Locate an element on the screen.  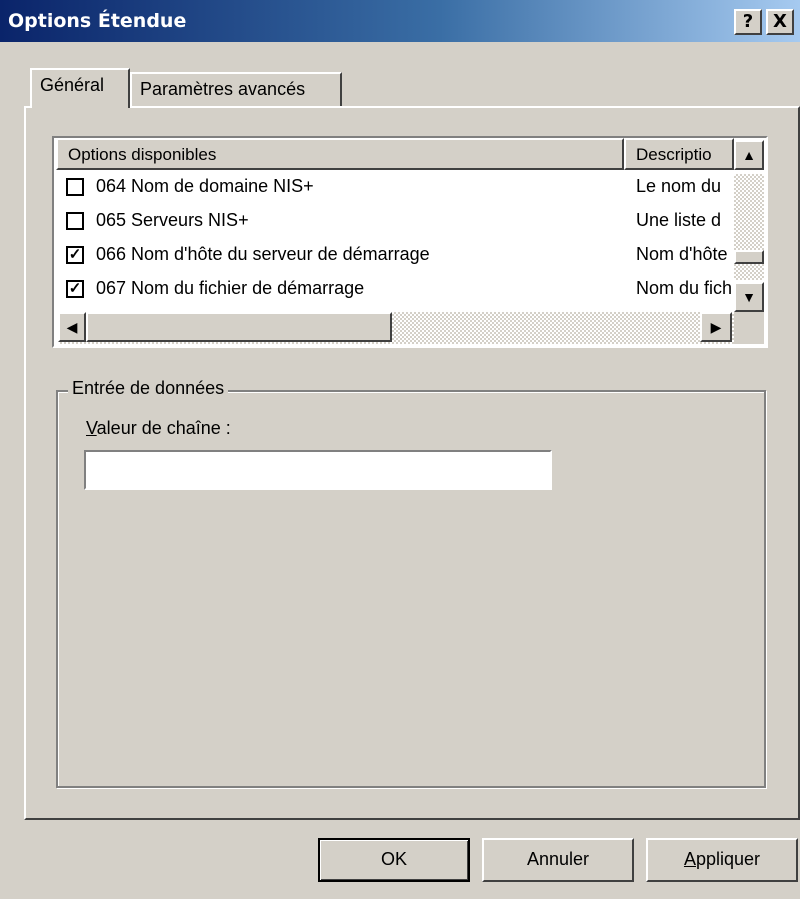
tab-general-label: Général is located at coordinates (72, 85).